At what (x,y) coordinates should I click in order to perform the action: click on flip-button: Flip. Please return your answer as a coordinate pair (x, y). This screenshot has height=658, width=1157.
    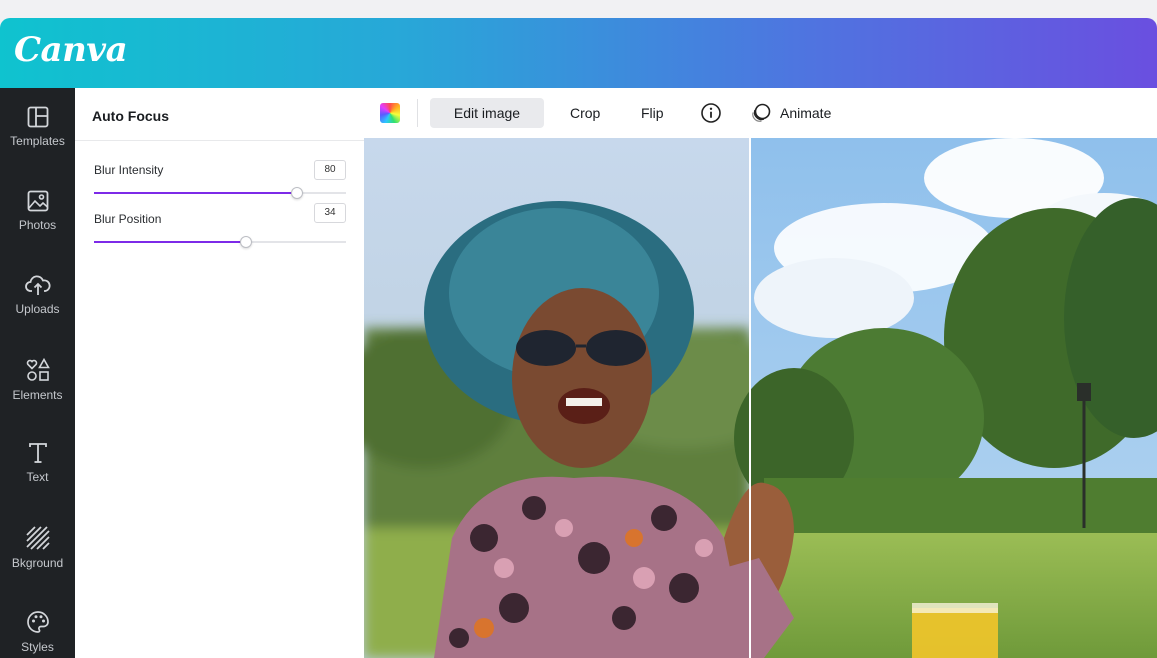
    Looking at the image, I should click on (652, 113).